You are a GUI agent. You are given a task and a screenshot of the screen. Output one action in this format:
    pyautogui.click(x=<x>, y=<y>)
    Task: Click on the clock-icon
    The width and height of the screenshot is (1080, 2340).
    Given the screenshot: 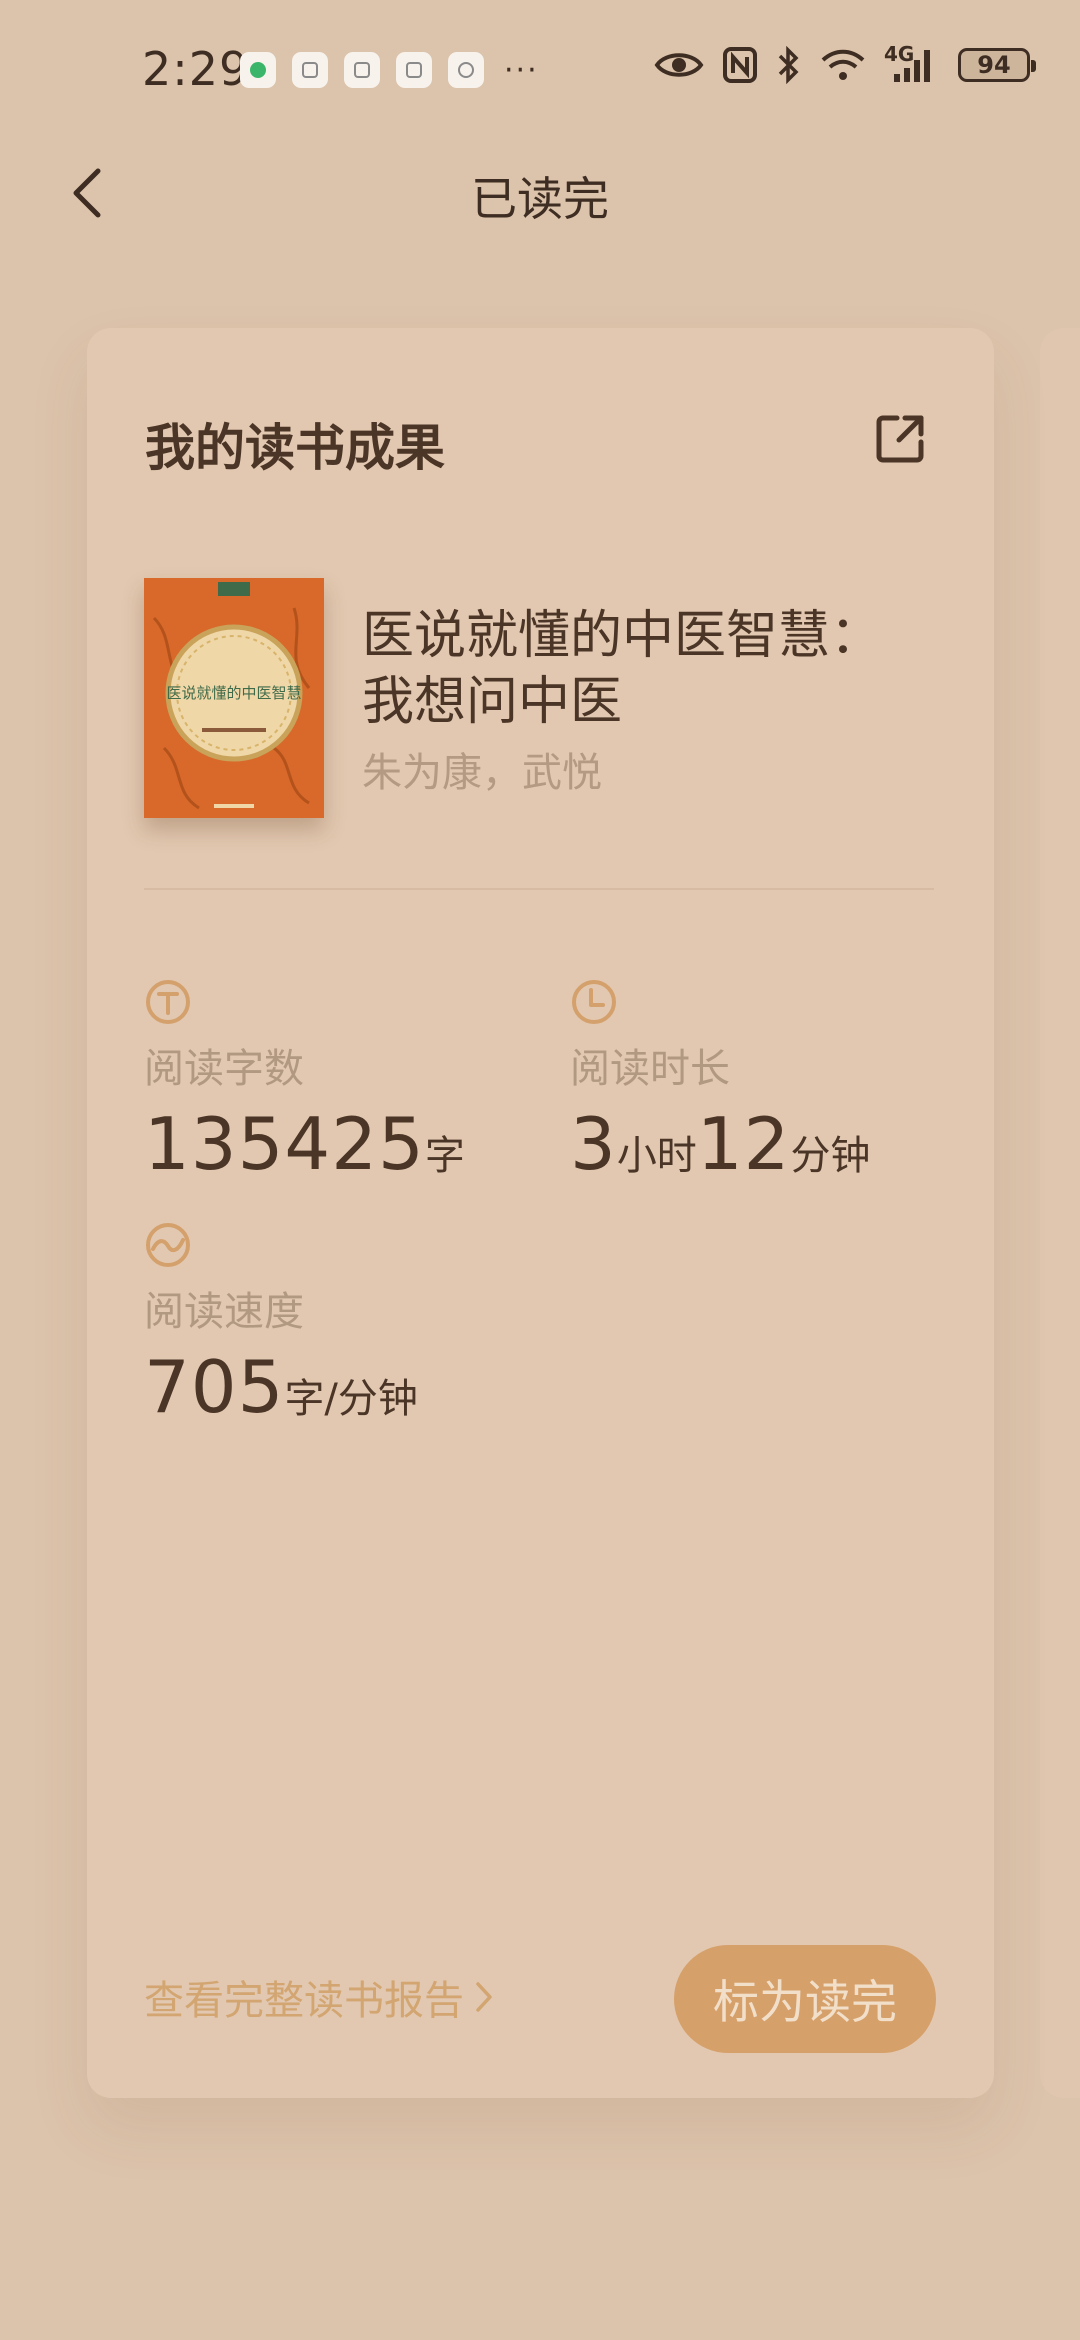 What is the action you would take?
    pyautogui.click(x=594, y=1002)
    